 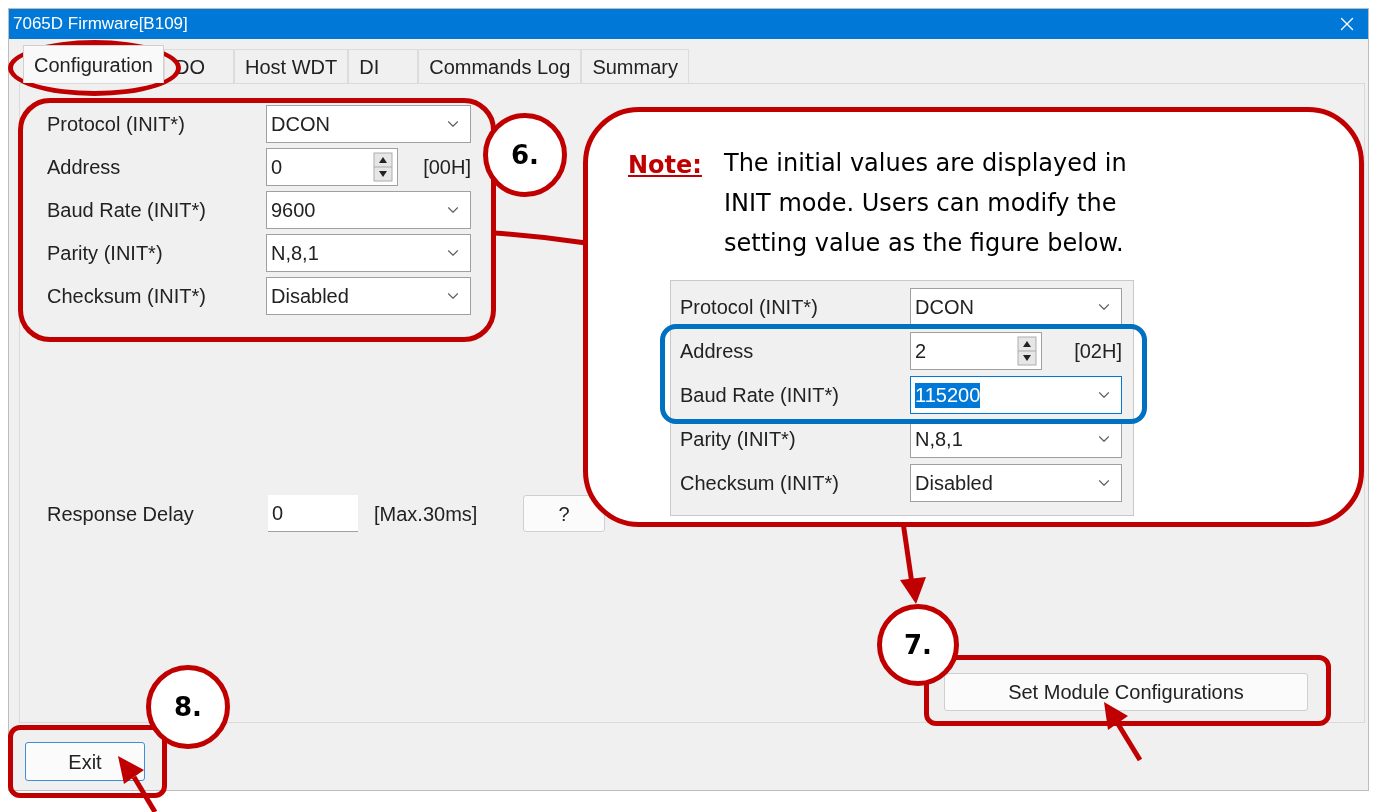 What do you see at coordinates (921, 351) in the screenshot?
I see `number-value: 2` at bounding box center [921, 351].